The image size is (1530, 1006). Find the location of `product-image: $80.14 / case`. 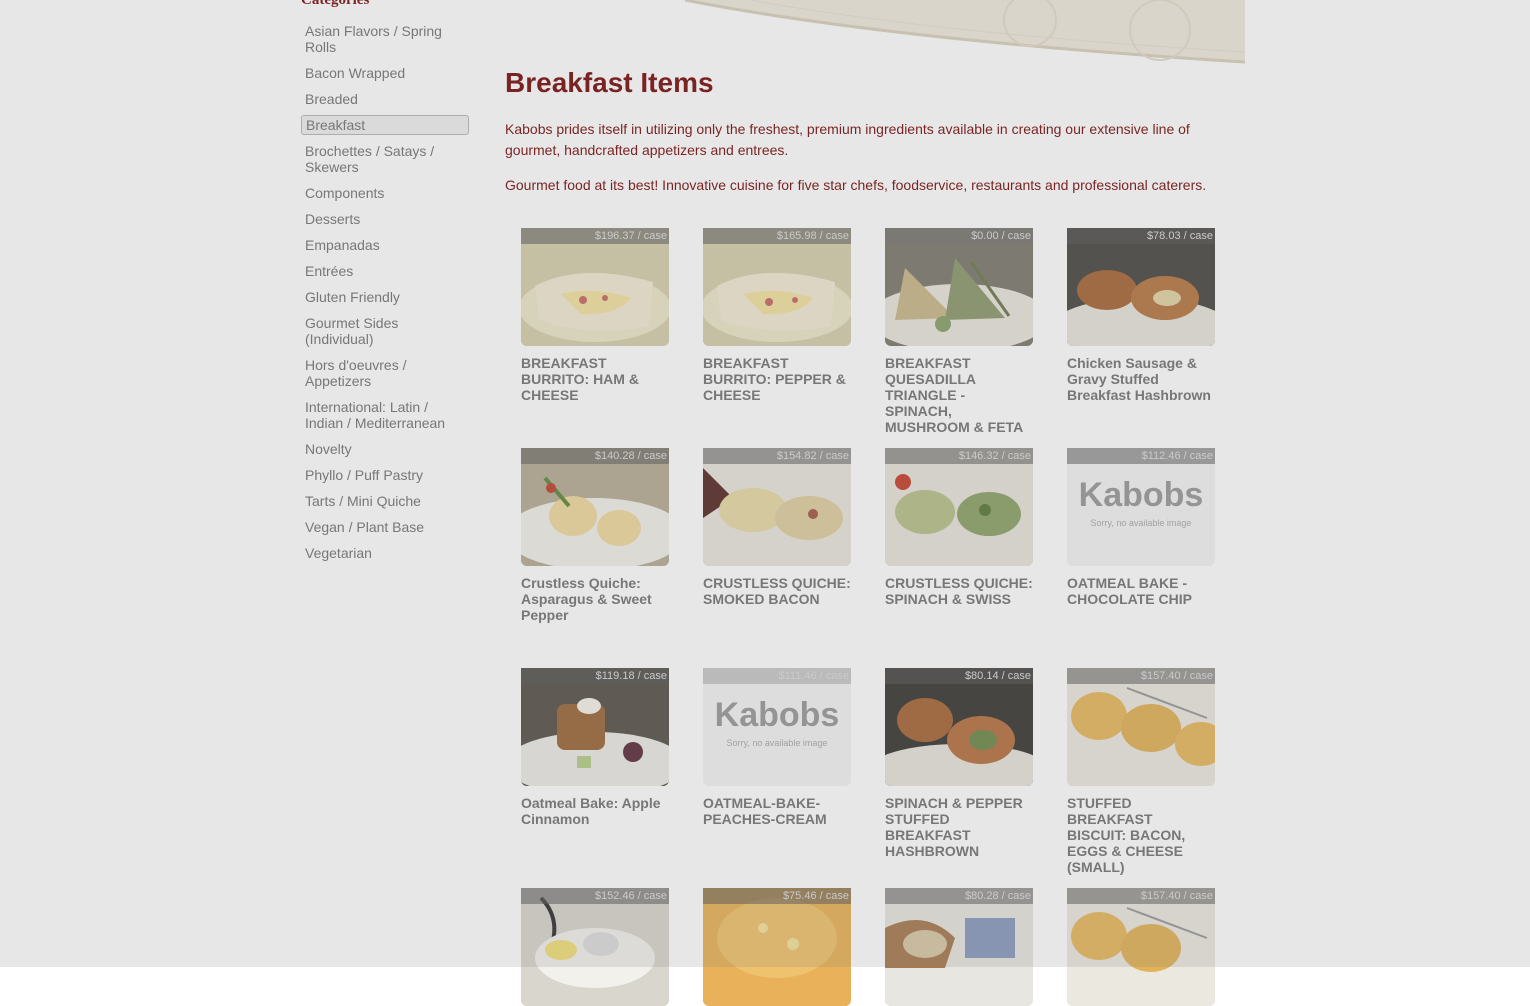

product-image: $80.14 / case is located at coordinates (959, 727).